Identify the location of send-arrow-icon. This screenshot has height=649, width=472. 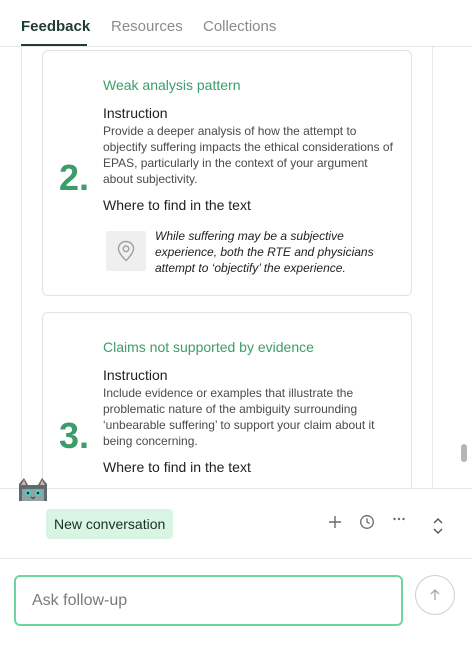
(435, 595).